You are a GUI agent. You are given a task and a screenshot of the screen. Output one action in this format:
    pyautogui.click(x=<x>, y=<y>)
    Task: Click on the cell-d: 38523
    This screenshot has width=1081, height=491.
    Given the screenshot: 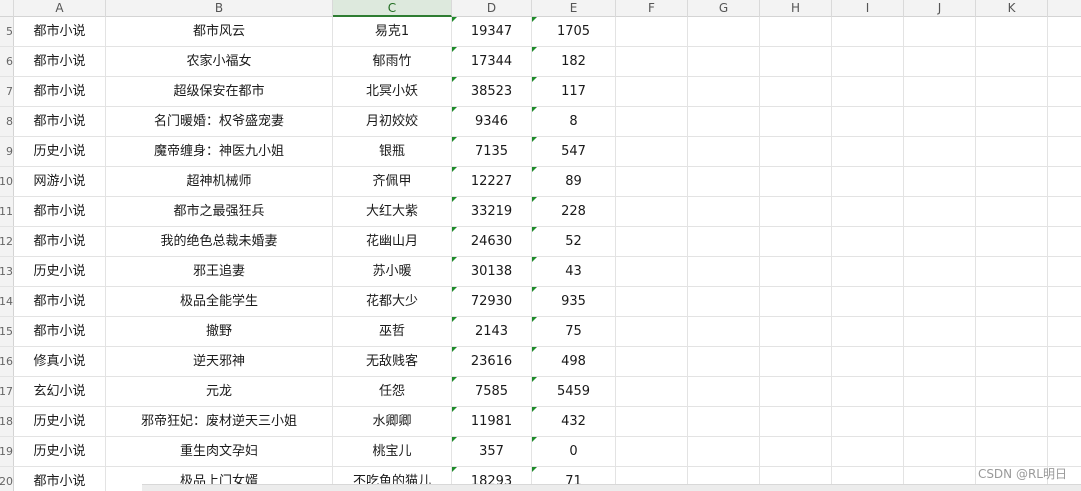 What is the action you would take?
    pyautogui.click(x=492, y=91)
    